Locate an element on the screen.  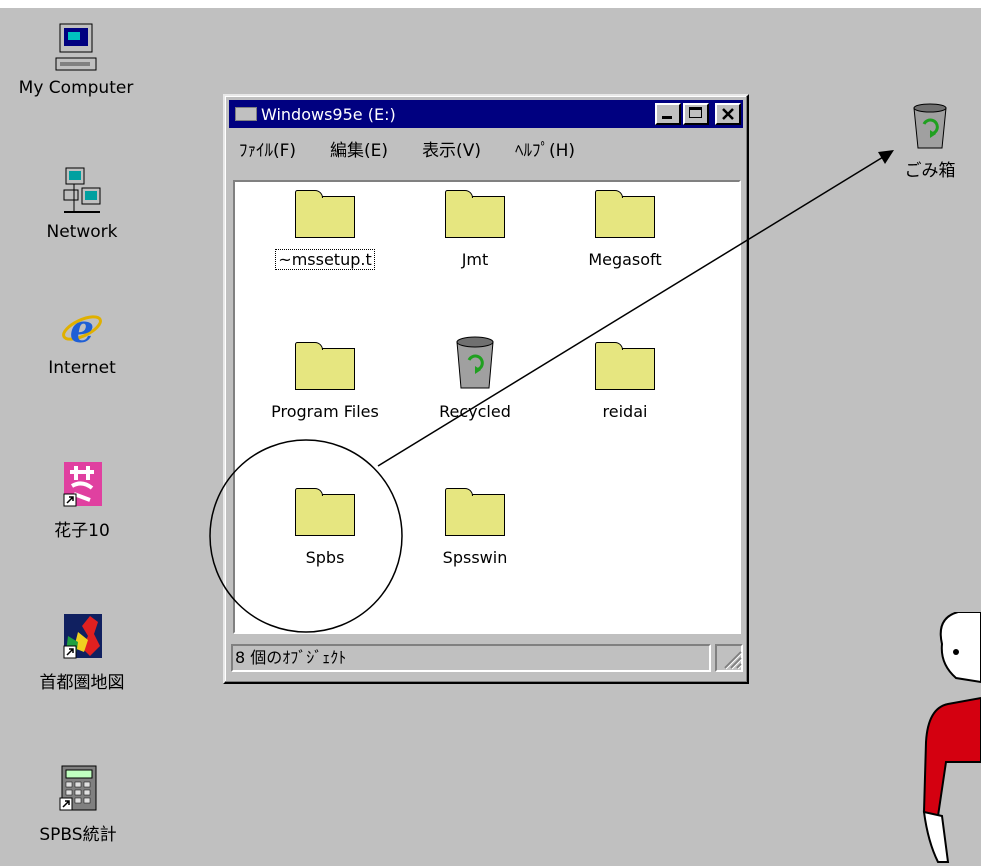
resize-grip-icon is located at coordinates (732, 659).